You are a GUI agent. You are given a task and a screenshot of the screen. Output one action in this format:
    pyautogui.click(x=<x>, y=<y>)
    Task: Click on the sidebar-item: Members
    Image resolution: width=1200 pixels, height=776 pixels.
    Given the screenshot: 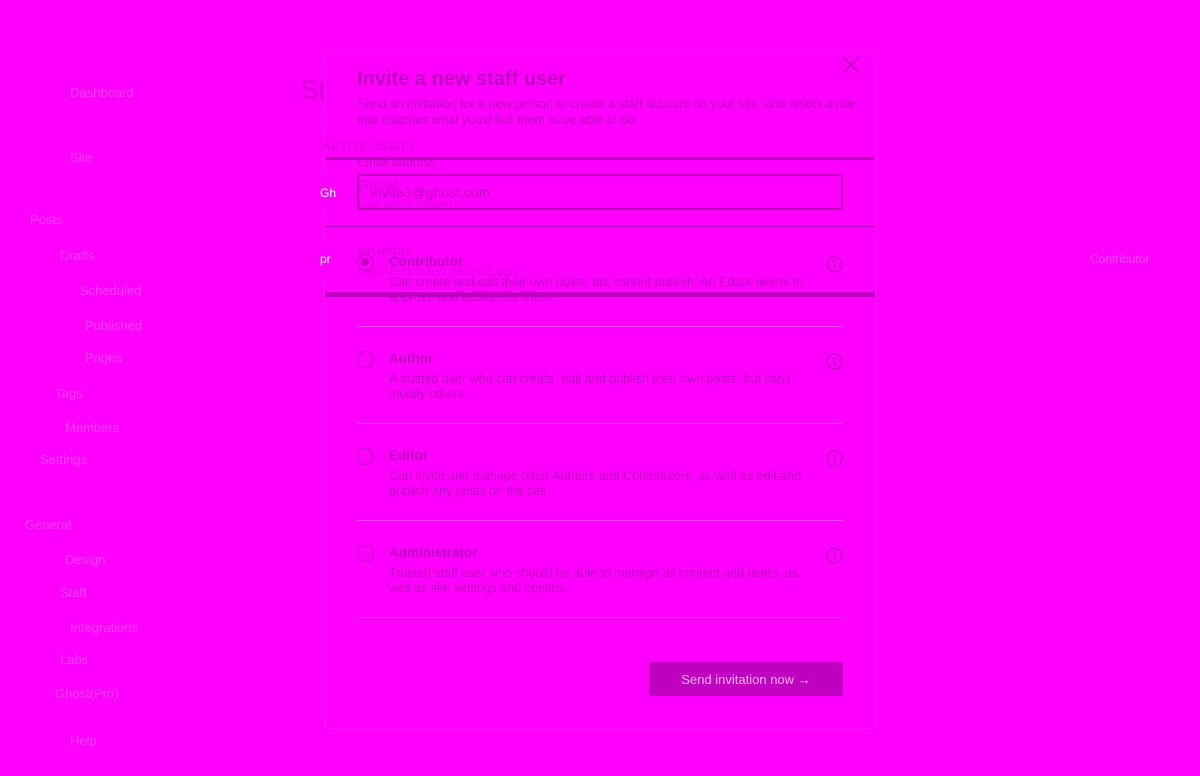 What is the action you would take?
    pyautogui.click(x=92, y=427)
    